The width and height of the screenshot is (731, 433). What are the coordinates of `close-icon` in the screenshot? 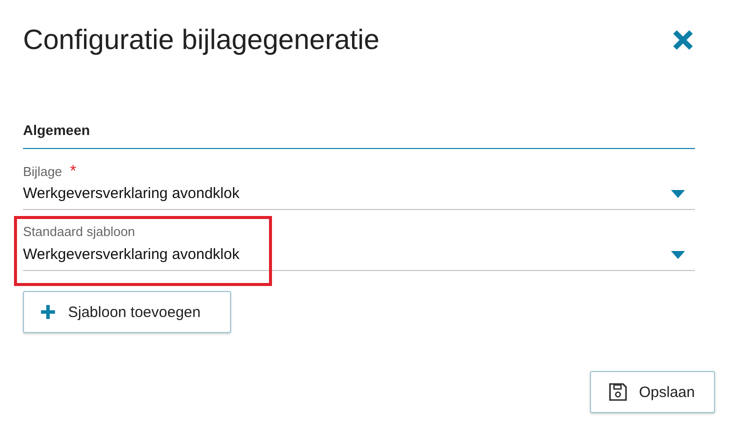 It's located at (683, 40).